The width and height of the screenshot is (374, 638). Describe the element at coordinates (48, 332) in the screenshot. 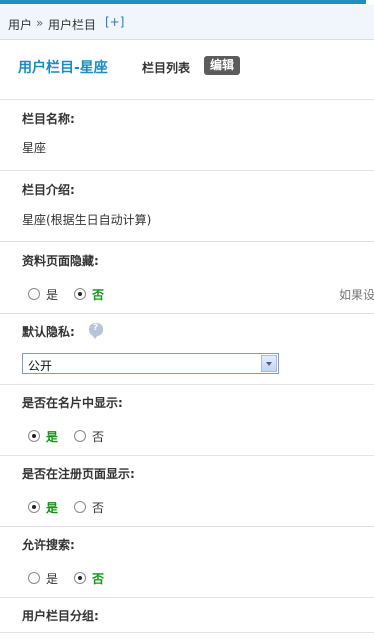

I see `field-privacy-label: 默认隐私:` at that location.